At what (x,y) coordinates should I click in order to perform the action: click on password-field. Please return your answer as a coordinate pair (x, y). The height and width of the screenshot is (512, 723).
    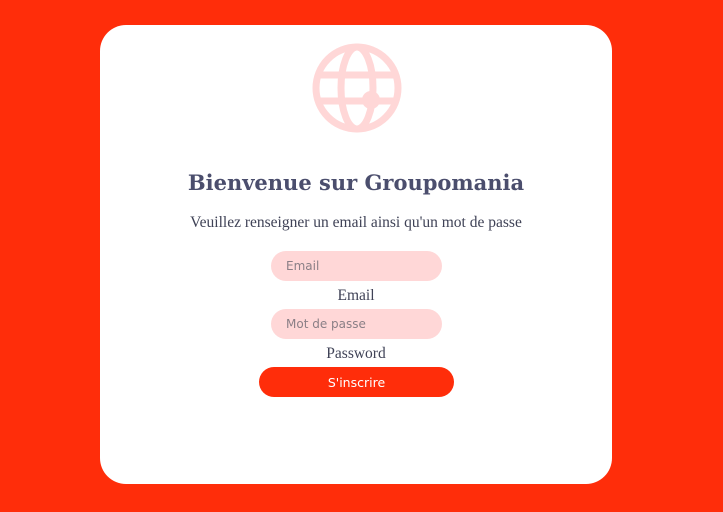
    Looking at the image, I should click on (356, 324).